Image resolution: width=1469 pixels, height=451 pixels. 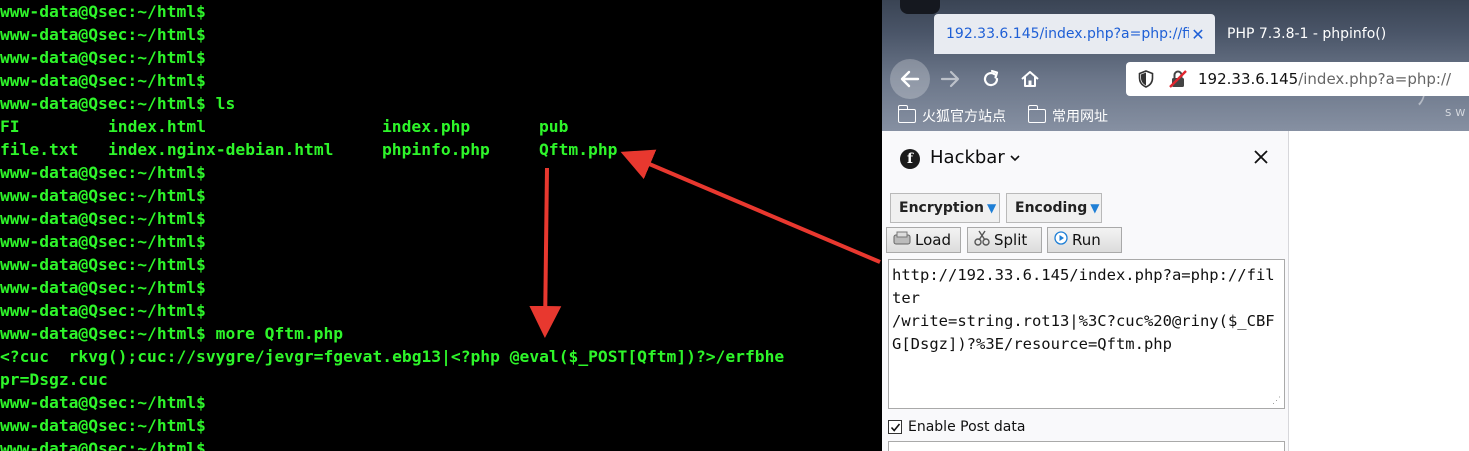 I want to click on close-icon, so click(x=1261, y=157).